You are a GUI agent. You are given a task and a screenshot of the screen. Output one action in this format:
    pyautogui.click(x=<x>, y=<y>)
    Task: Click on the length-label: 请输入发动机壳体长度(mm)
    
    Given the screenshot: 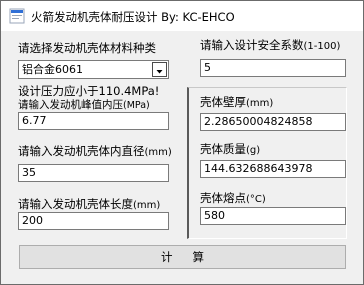 What is the action you would take?
    pyautogui.click(x=89, y=205)
    